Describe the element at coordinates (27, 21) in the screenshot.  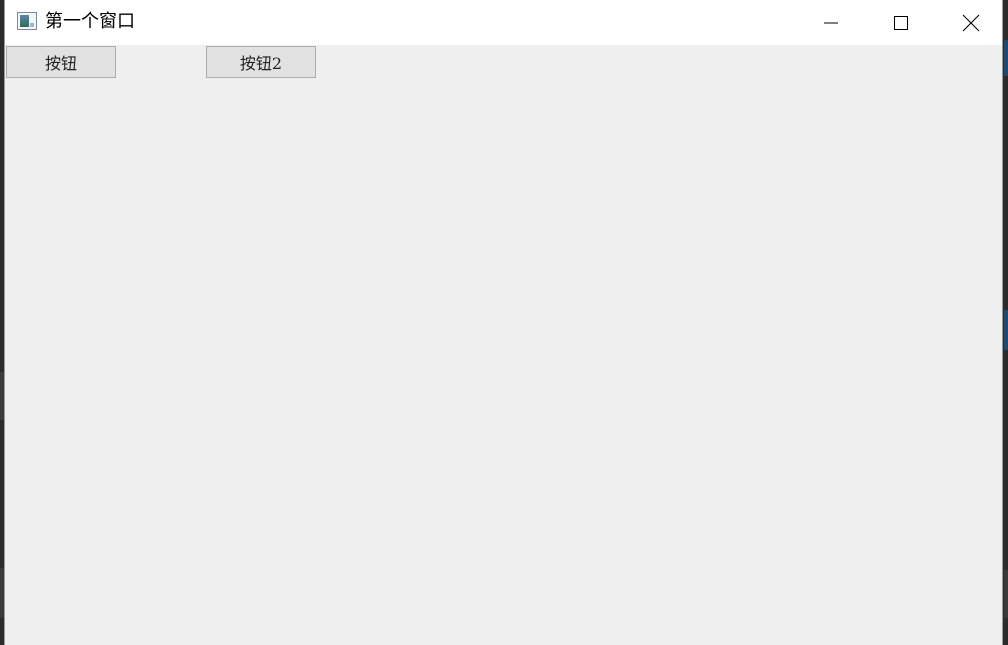
I see `app-window-icon` at that location.